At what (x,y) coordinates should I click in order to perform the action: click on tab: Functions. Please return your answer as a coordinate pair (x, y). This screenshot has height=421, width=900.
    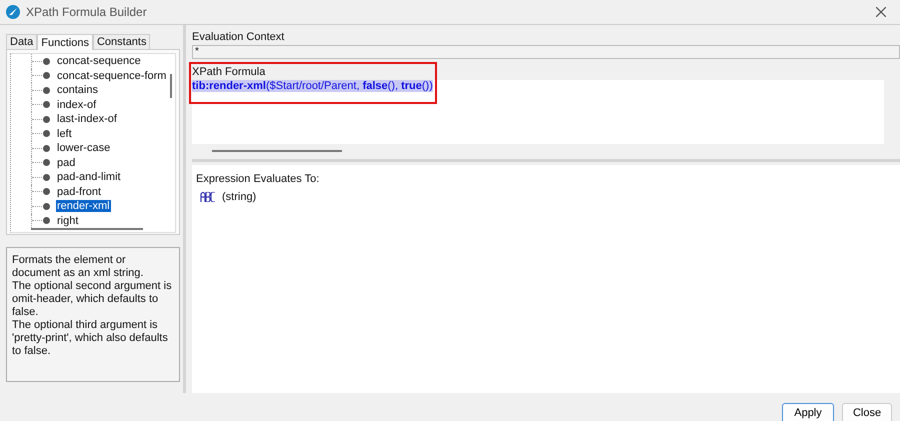
    Looking at the image, I should click on (65, 42).